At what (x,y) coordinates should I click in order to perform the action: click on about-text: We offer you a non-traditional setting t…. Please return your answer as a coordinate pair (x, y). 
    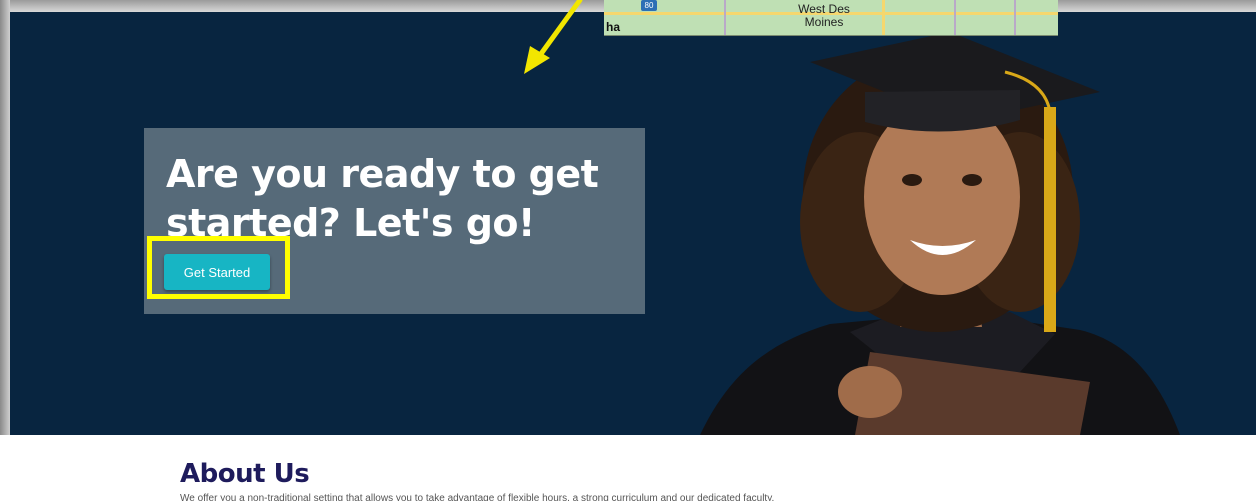
    Looking at the image, I should click on (477, 497).